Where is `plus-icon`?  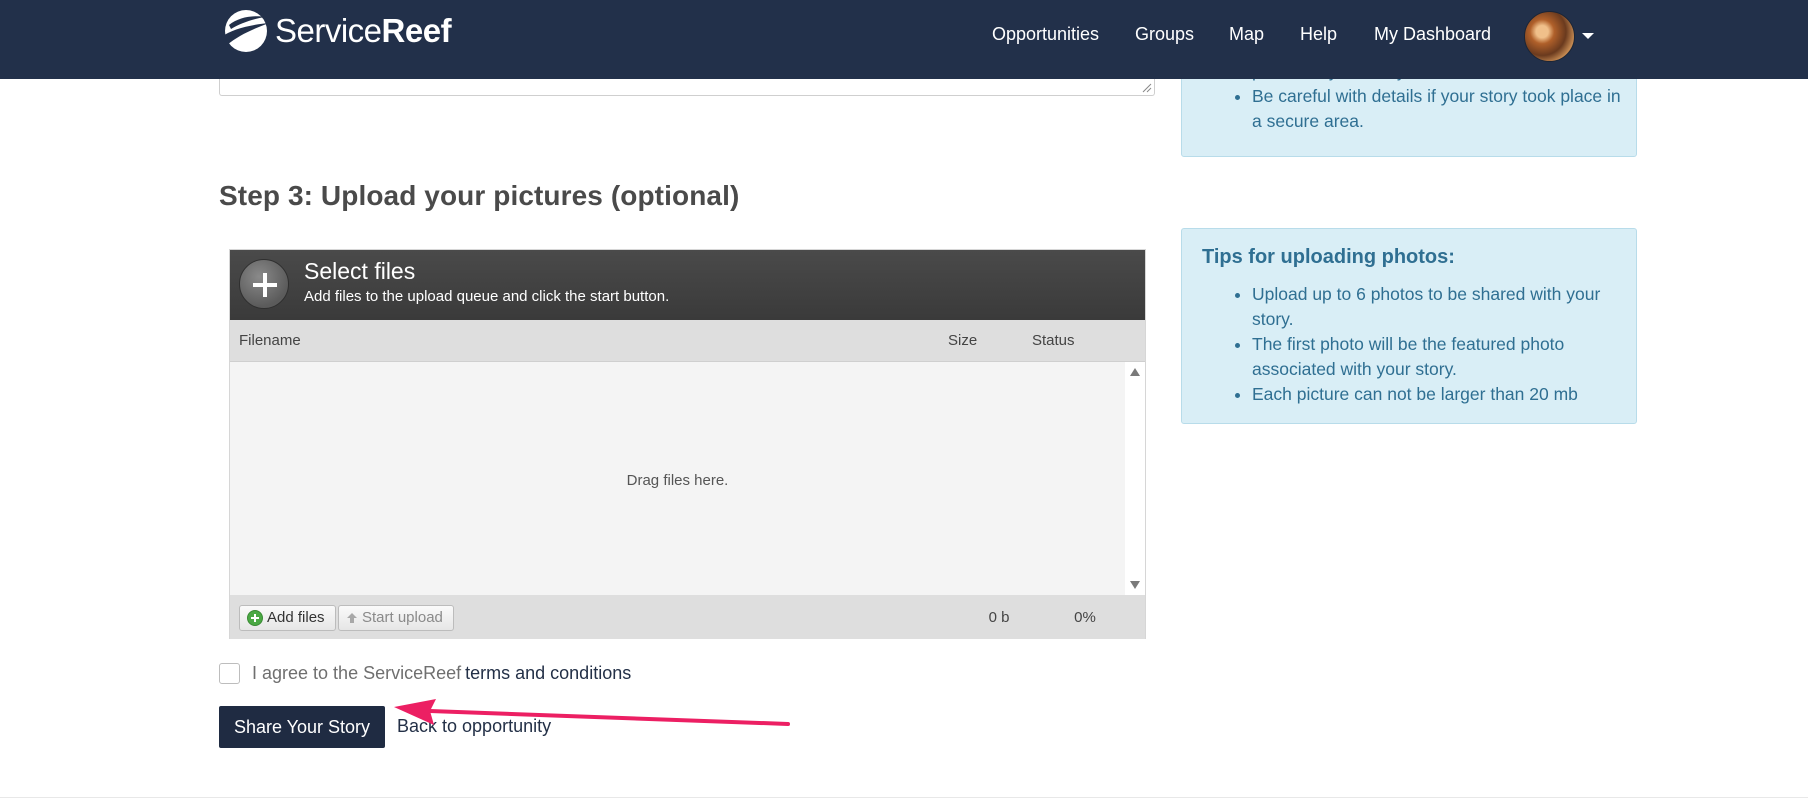 plus-icon is located at coordinates (264, 284).